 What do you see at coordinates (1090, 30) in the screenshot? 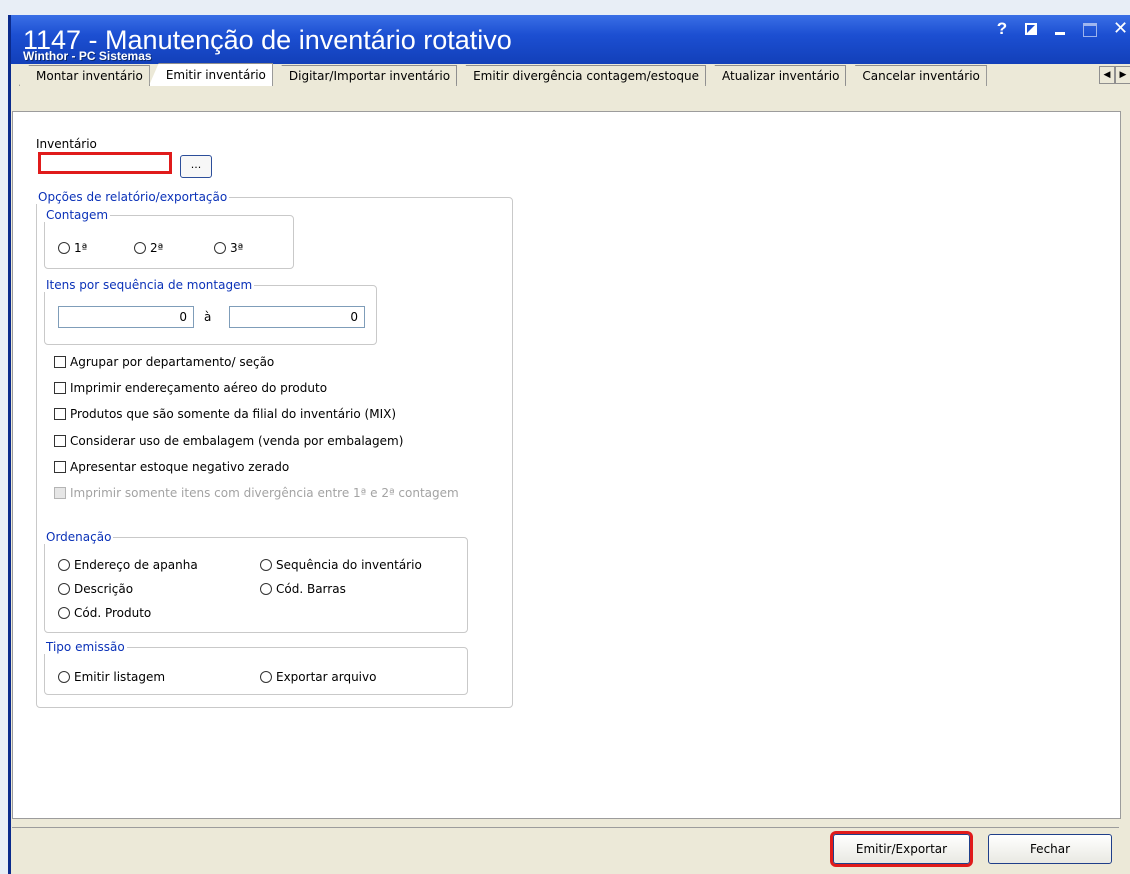
I see `maximize-icon` at bounding box center [1090, 30].